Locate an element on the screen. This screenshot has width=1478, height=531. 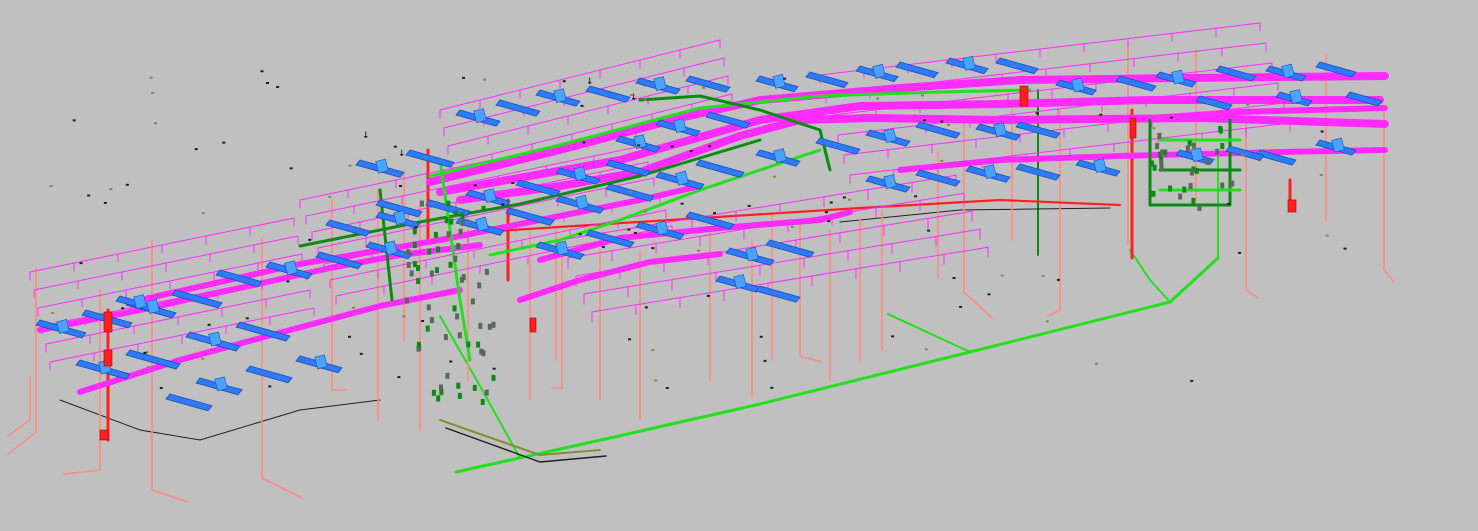
flow-marker-4: ↓ is located at coordinates (402, 154).